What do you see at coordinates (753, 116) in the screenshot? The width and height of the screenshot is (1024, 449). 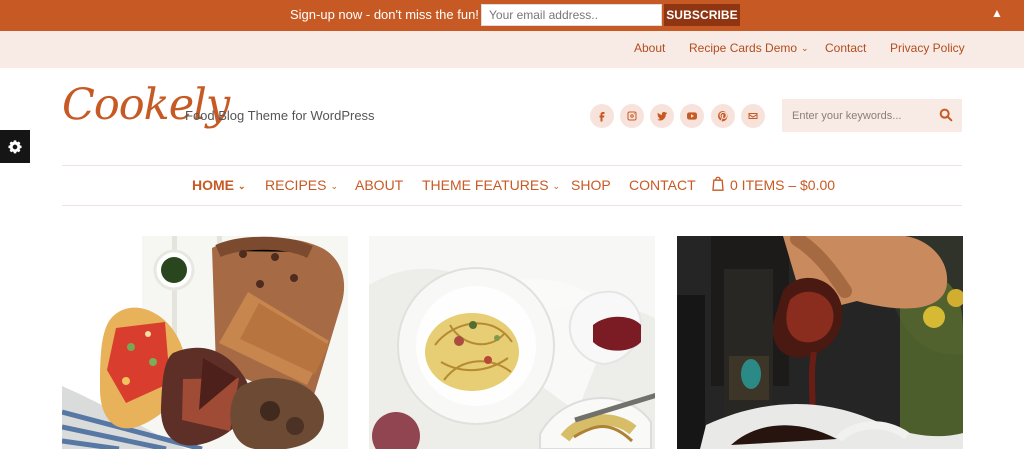 I see `email-icon` at bounding box center [753, 116].